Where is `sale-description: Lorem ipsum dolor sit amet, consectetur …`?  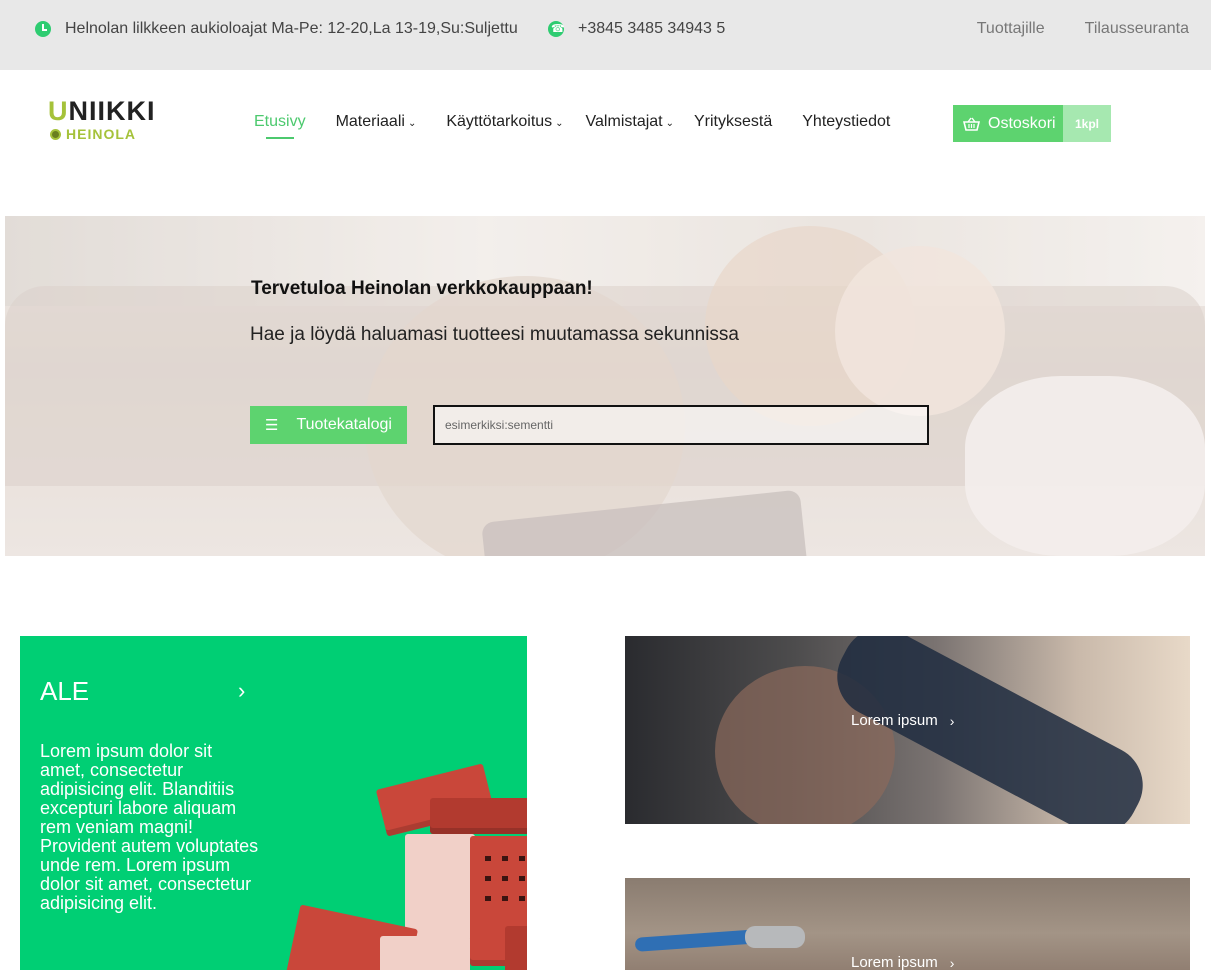
sale-description: Lorem ipsum dolor sit amet, consectetur … is located at coordinates (149, 827).